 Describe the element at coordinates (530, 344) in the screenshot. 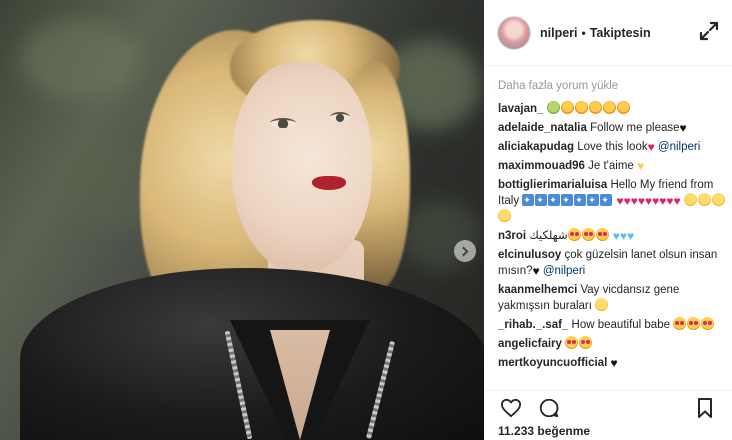

I see `comment-username: angelicfairy` at that location.